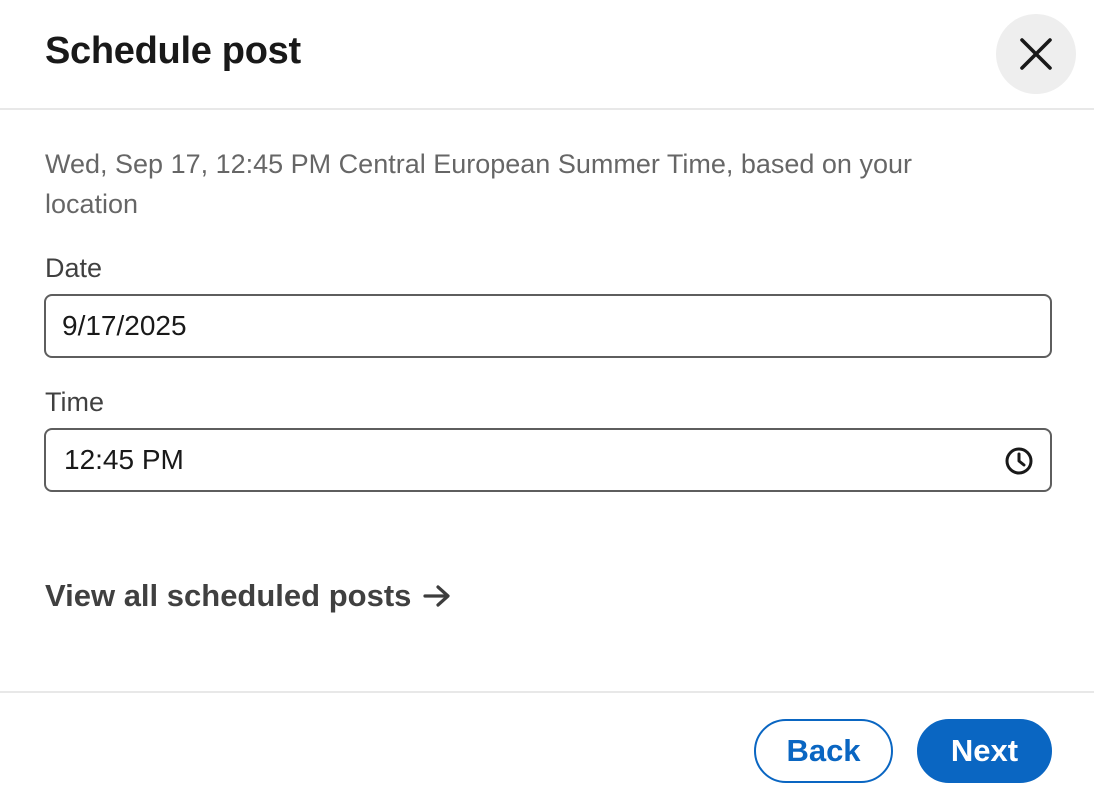 Image resolution: width=1094 pixels, height=798 pixels. Describe the element at coordinates (984, 751) in the screenshot. I see `next-button: Next` at that location.